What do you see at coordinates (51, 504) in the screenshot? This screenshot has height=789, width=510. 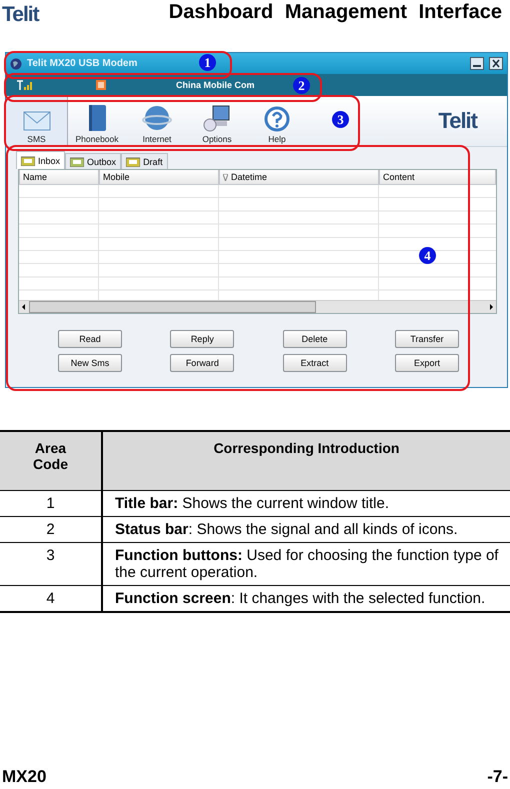 I see `table-cell: 1` at bounding box center [51, 504].